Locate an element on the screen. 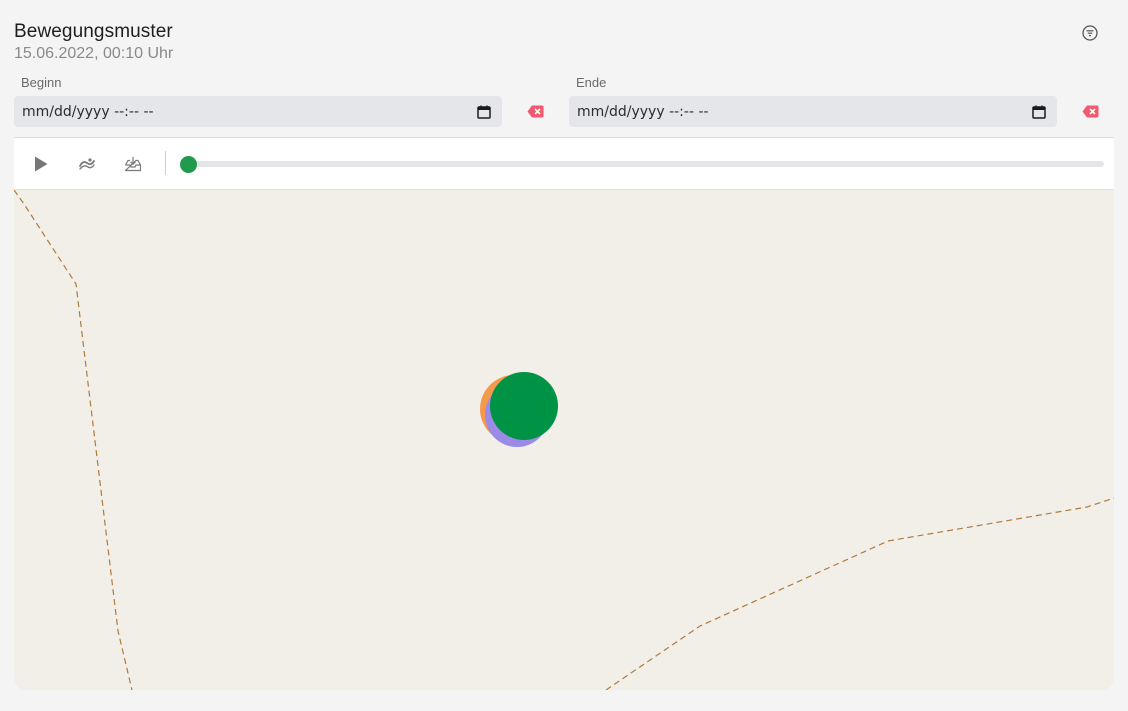 The height and width of the screenshot is (711, 1128). location-marker-green is located at coordinates (524, 406).